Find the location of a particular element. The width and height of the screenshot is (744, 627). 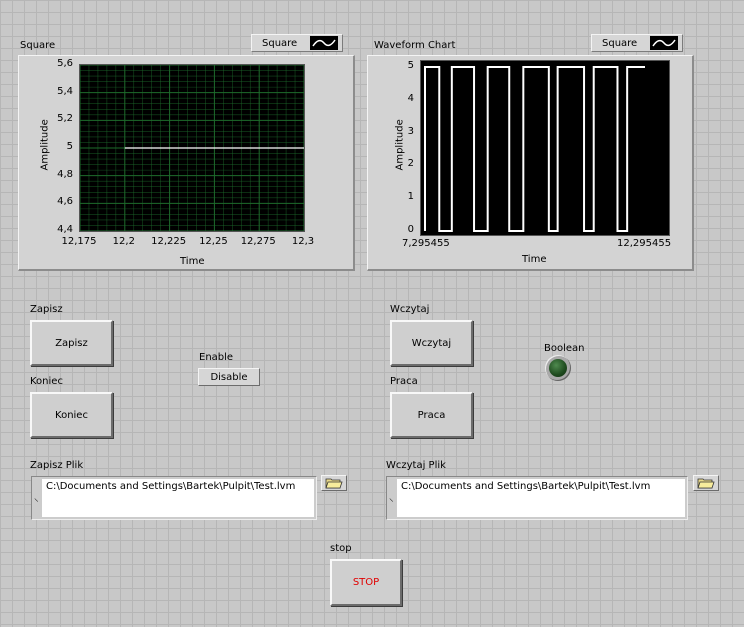

graph1-label: Square is located at coordinates (38, 45).